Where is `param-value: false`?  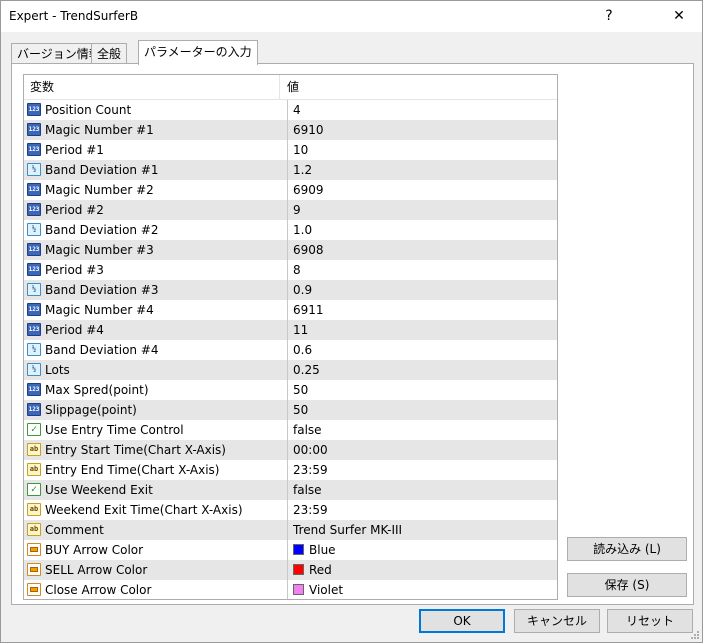
param-value: false is located at coordinates (307, 430).